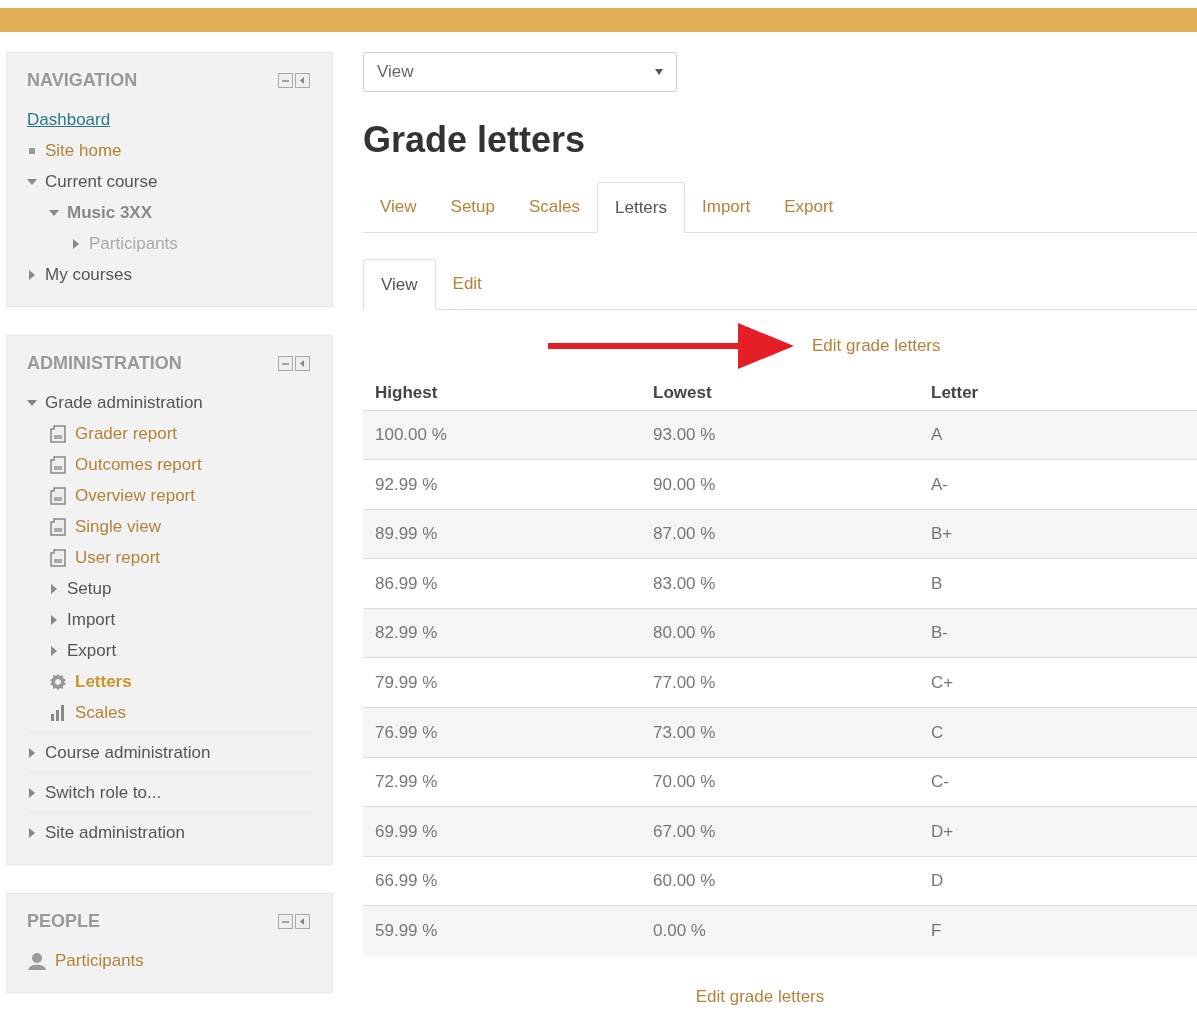  Describe the element at coordinates (118, 526) in the screenshot. I see `tree-item: Single view` at that location.